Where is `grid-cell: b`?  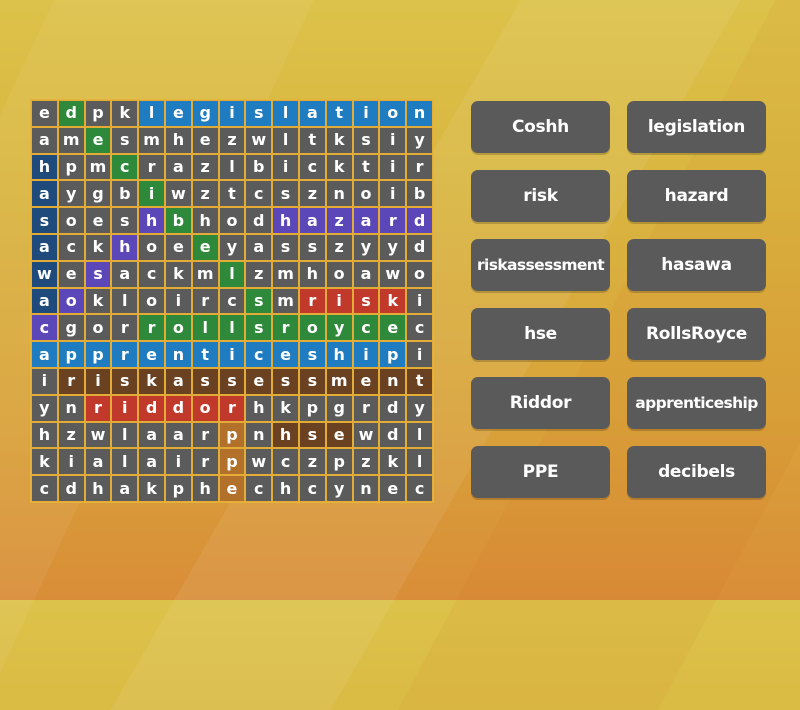 grid-cell: b is located at coordinates (259, 167).